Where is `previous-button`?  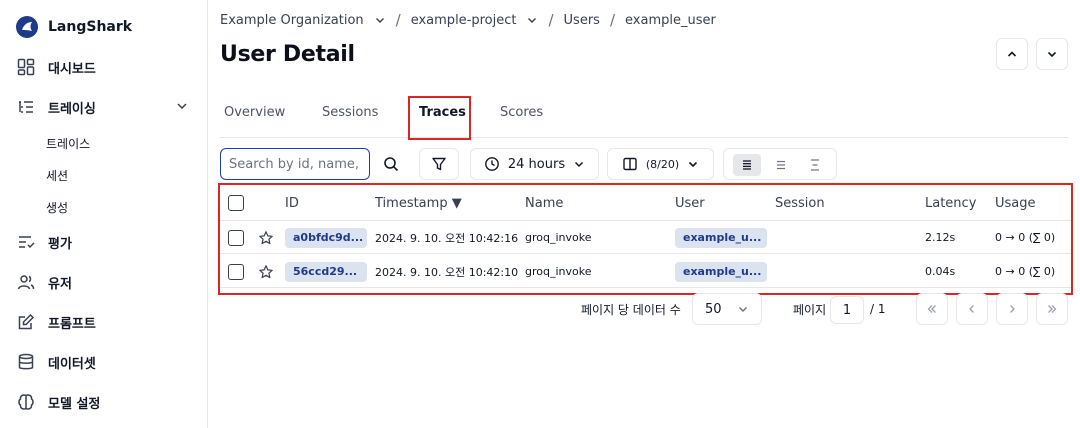 previous-button is located at coordinates (1012, 54).